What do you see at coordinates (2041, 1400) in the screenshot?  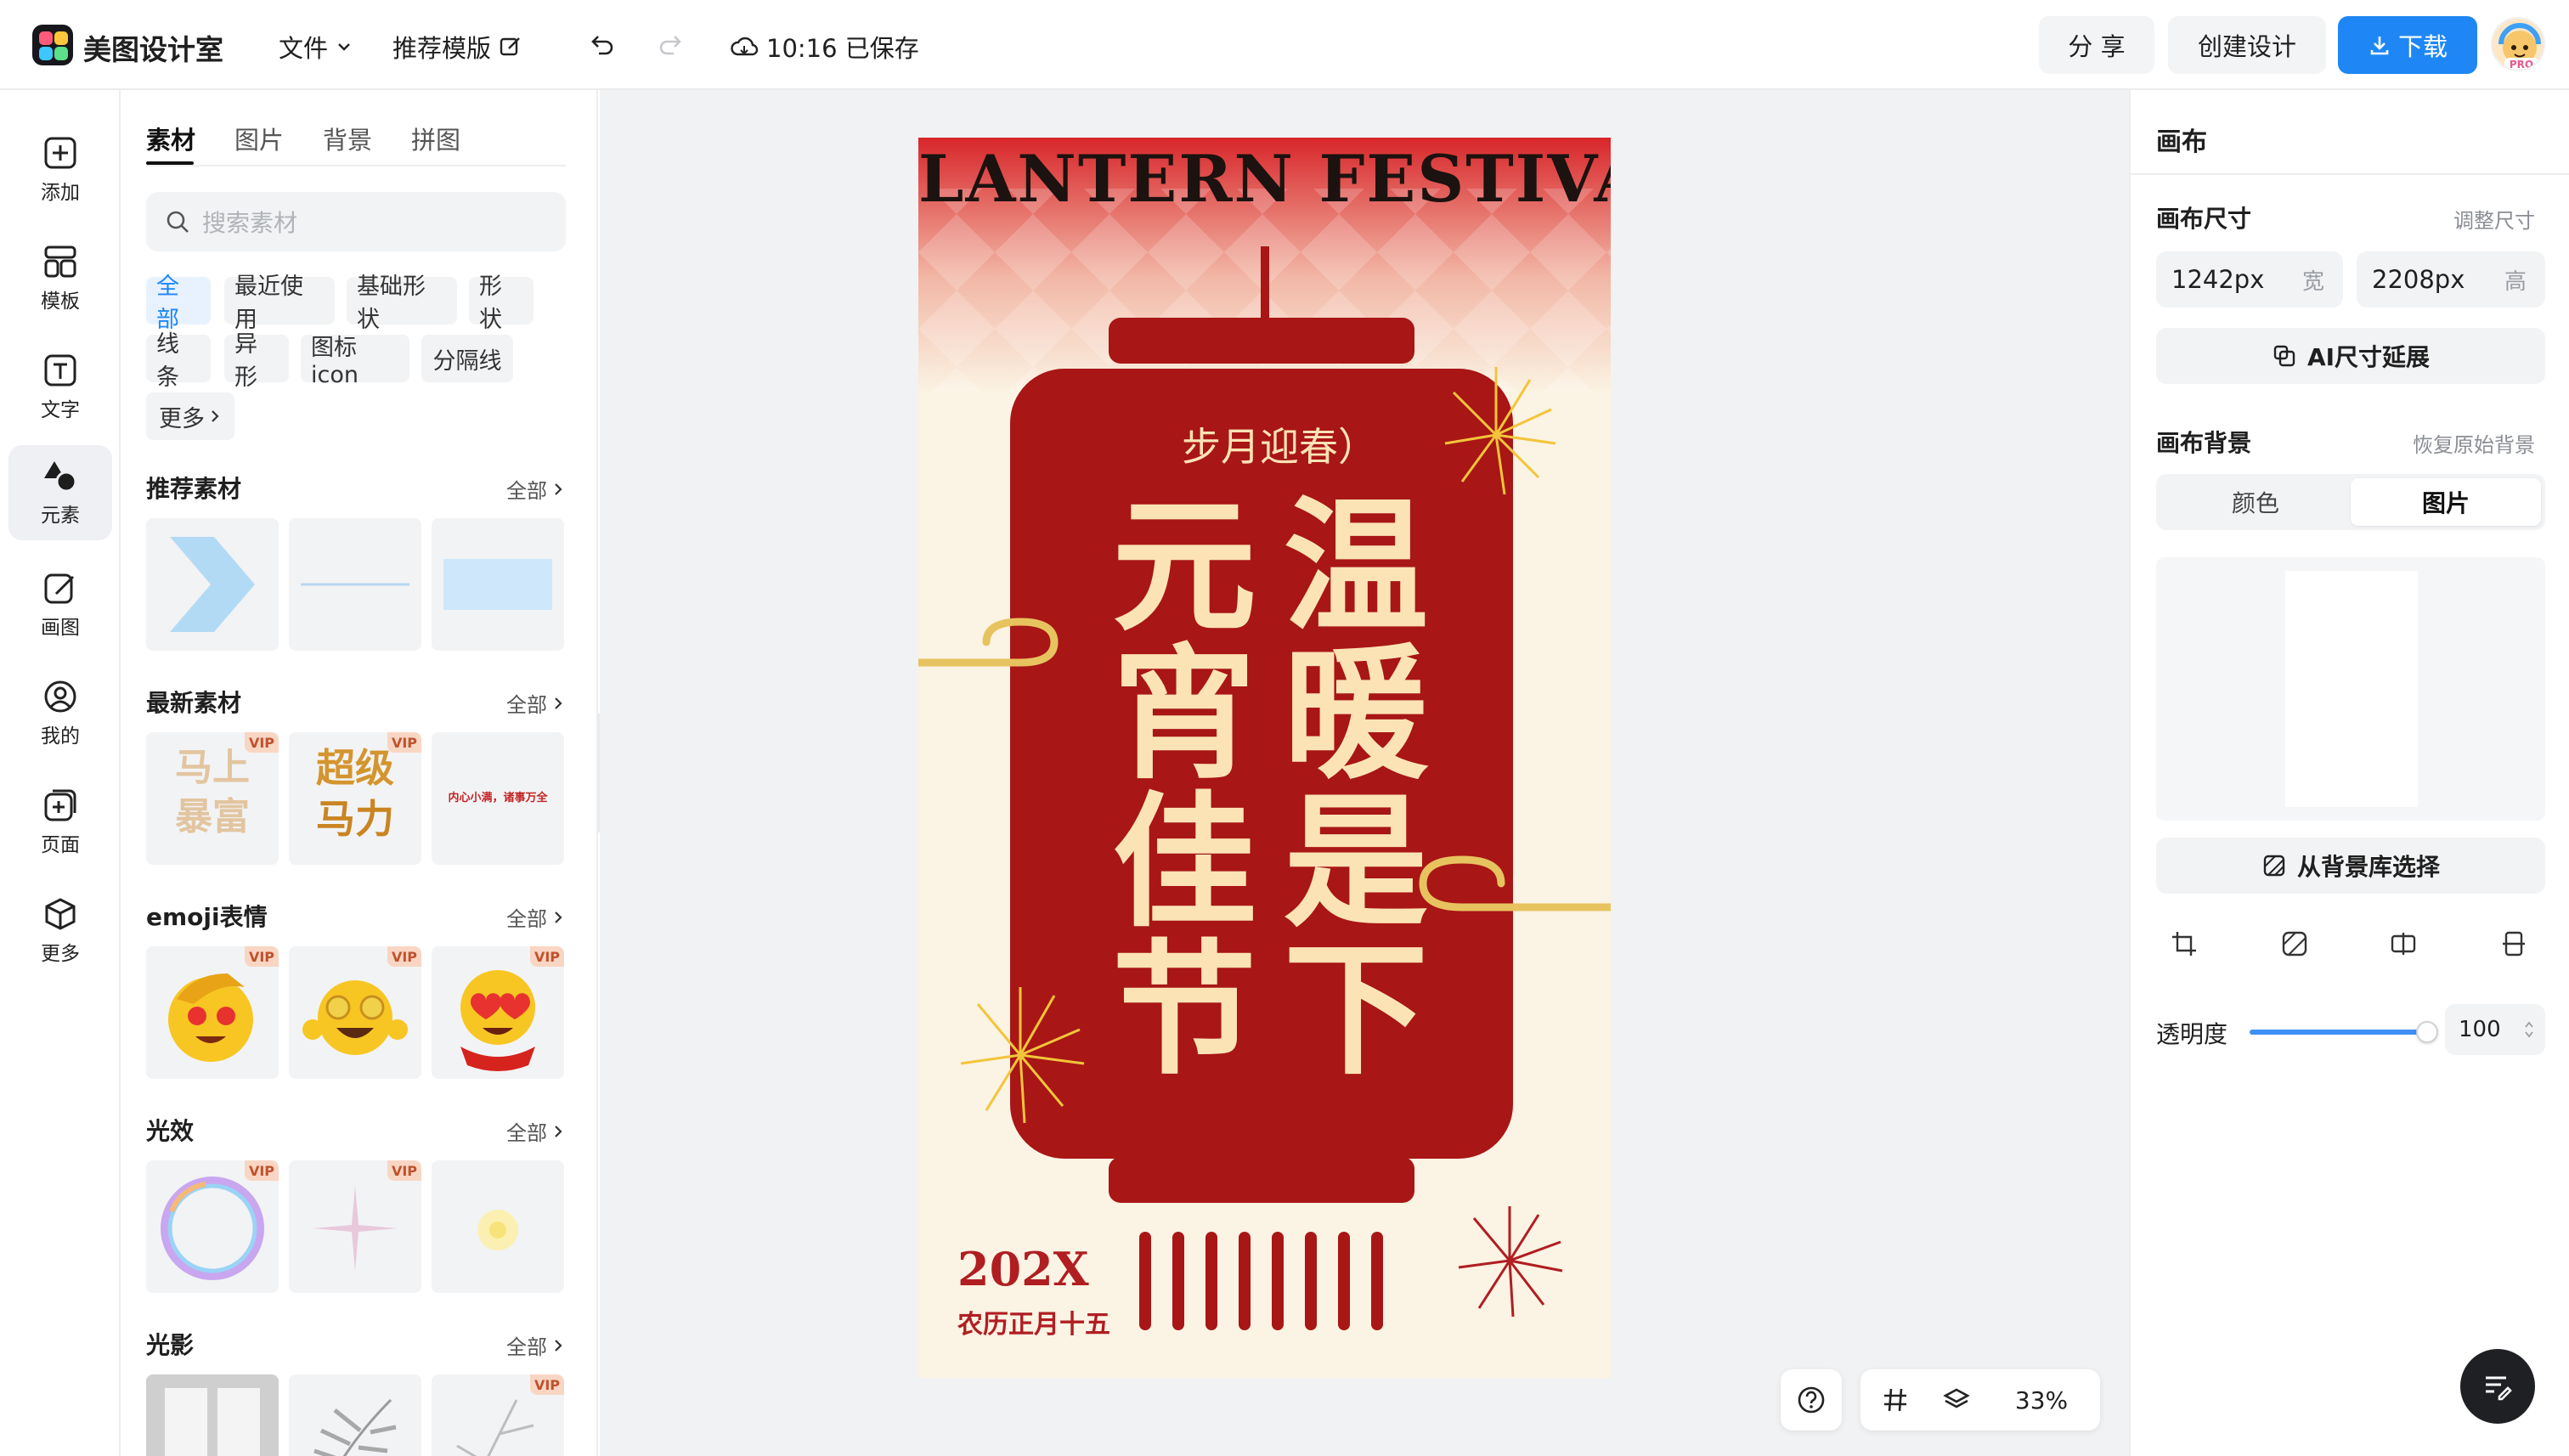 I see `zoom-level: 33%` at bounding box center [2041, 1400].